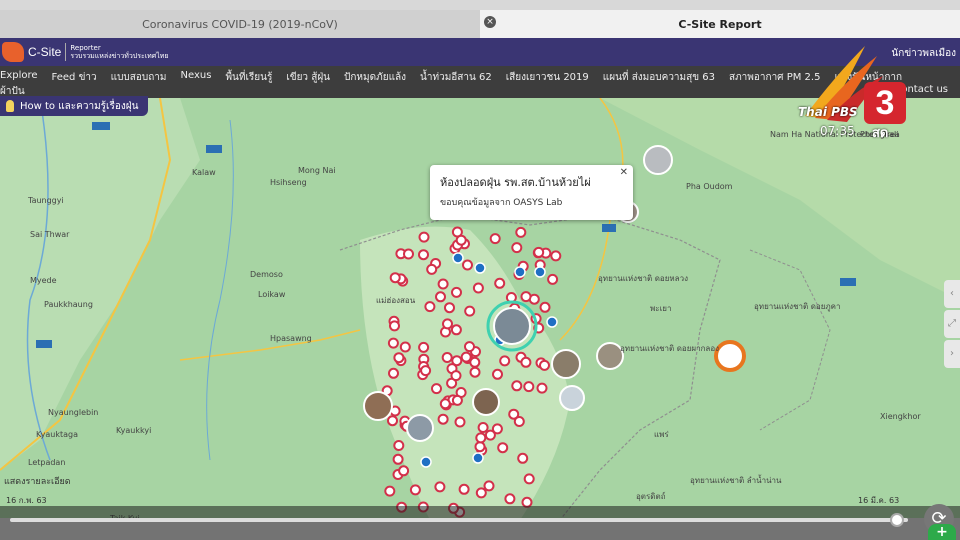 This screenshot has height=540, width=960. I want to click on close-icon: ✕, so click(624, 172).